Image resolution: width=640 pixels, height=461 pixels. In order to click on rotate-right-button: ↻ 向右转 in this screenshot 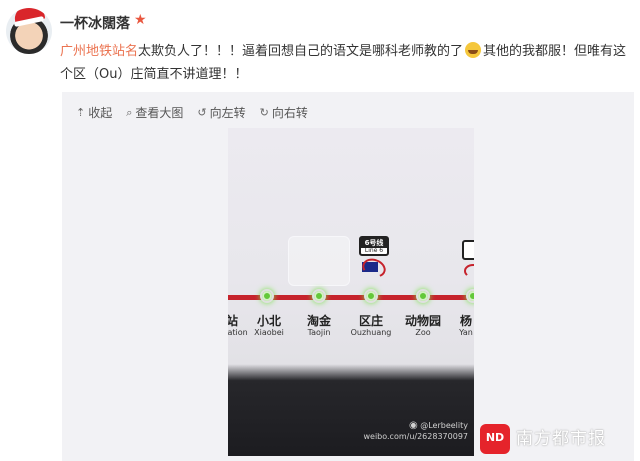, I will do `click(284, 112)`.